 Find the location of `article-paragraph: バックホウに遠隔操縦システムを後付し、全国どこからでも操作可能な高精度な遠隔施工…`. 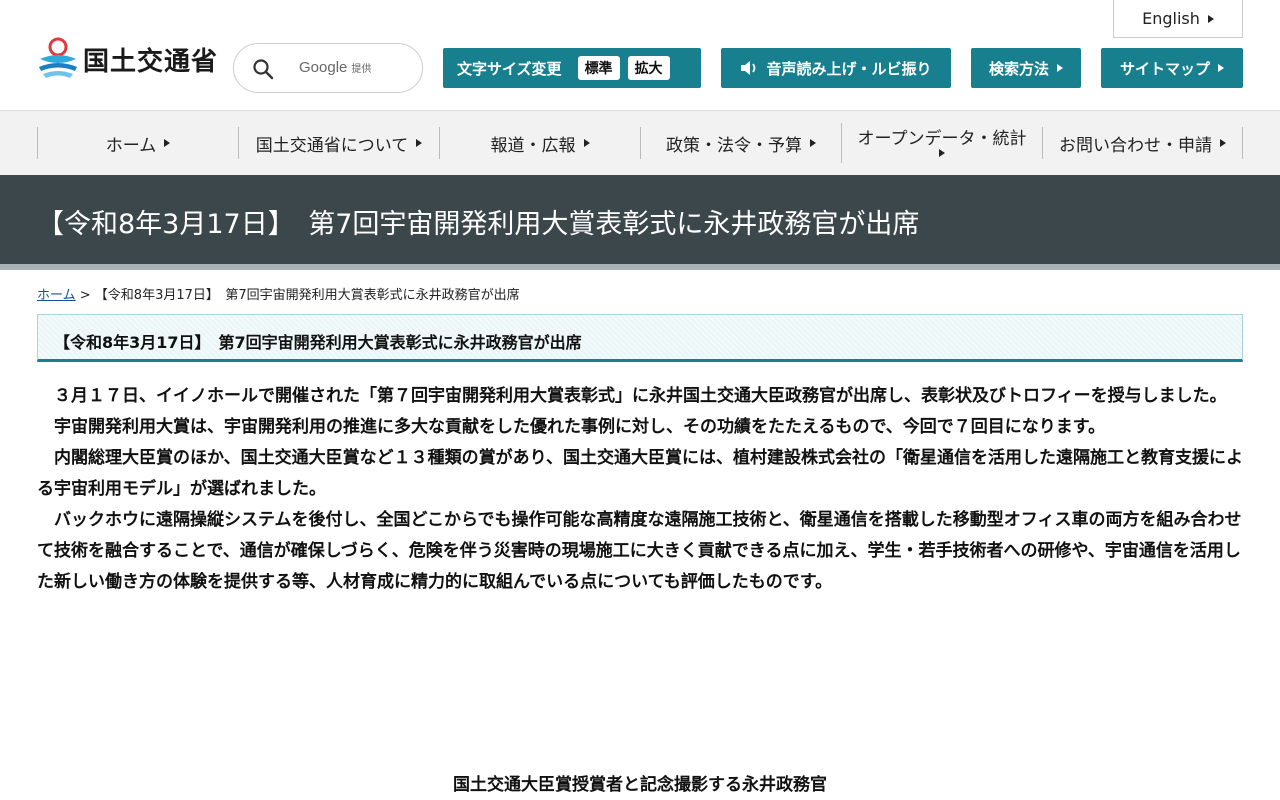

article-paragraph: バックホウに遠隔操縦システムを後付し、全国どこからでも操作可能な高精度な遠隔施工… is located at coordinates (639, 551).